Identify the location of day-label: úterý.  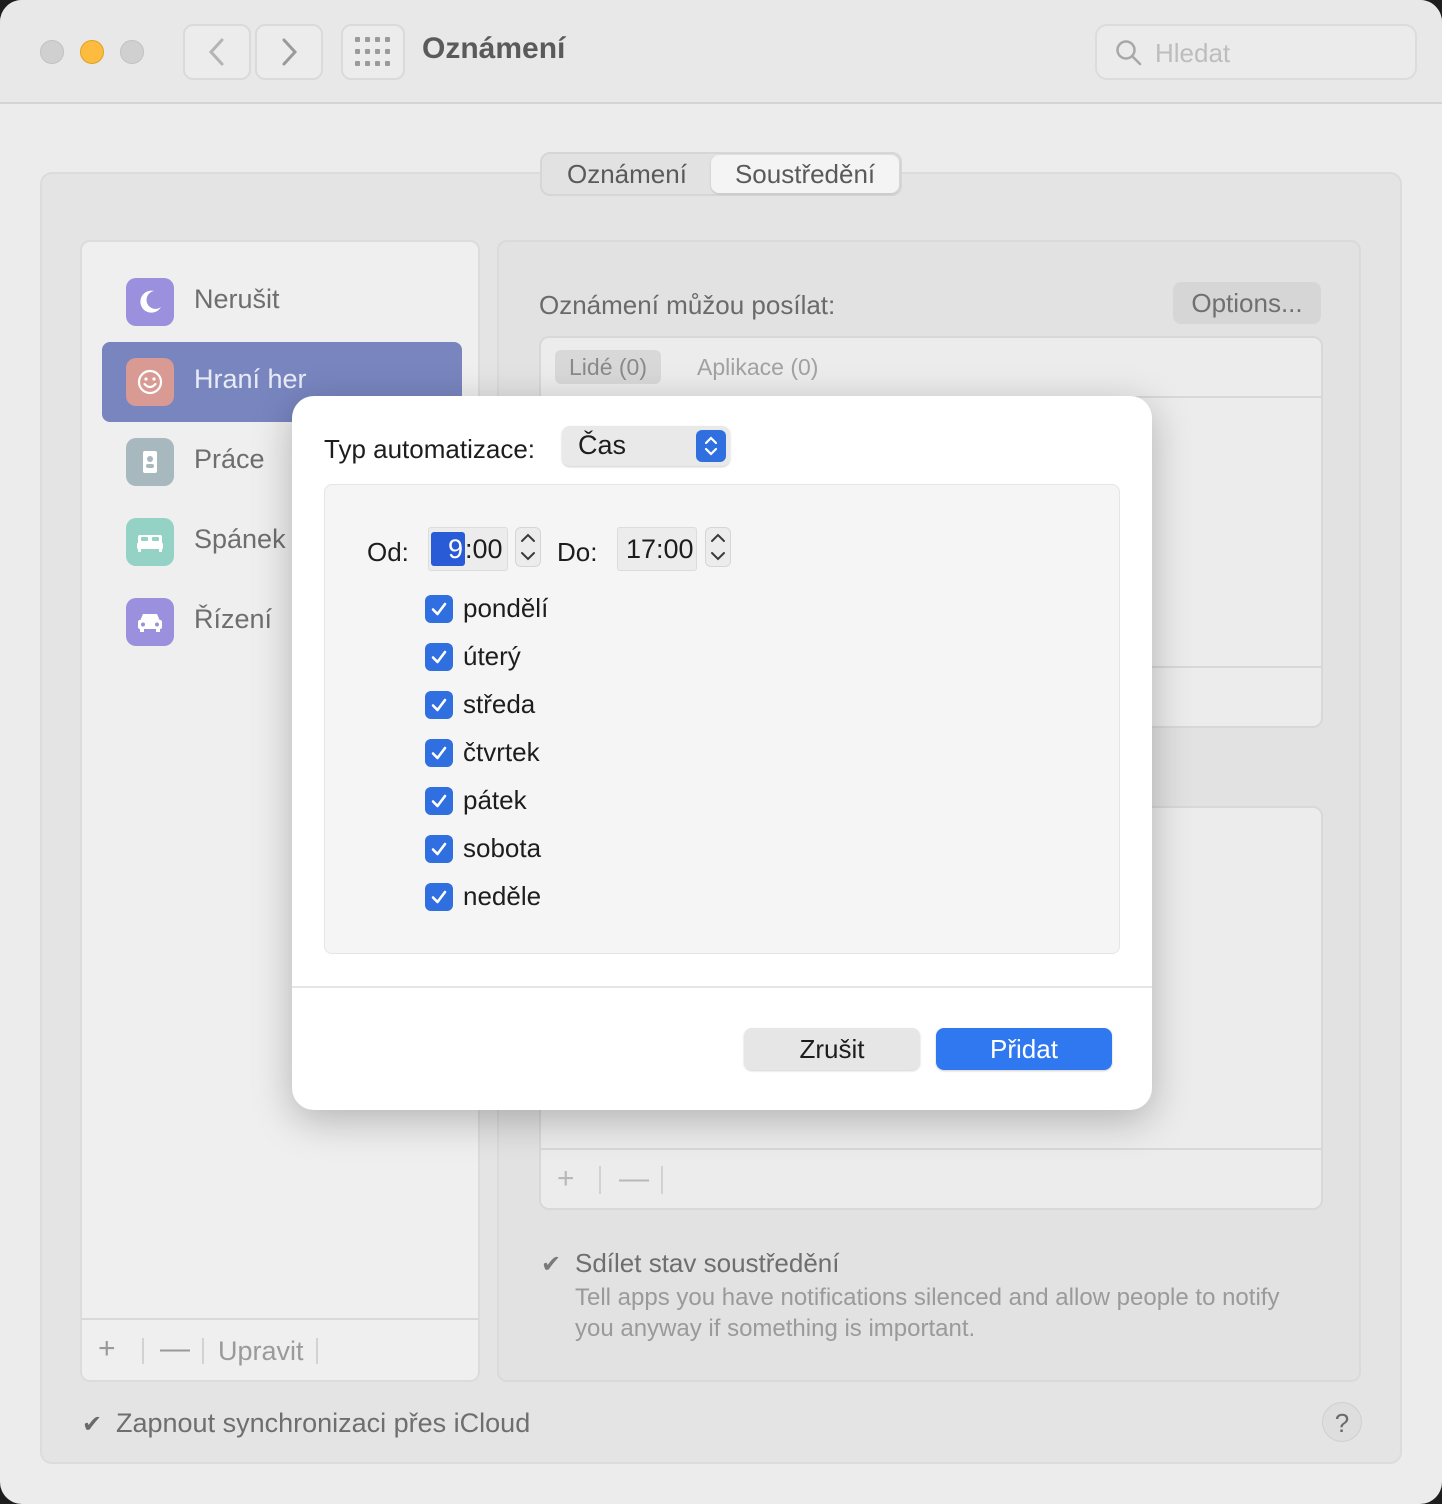
(492, 656).